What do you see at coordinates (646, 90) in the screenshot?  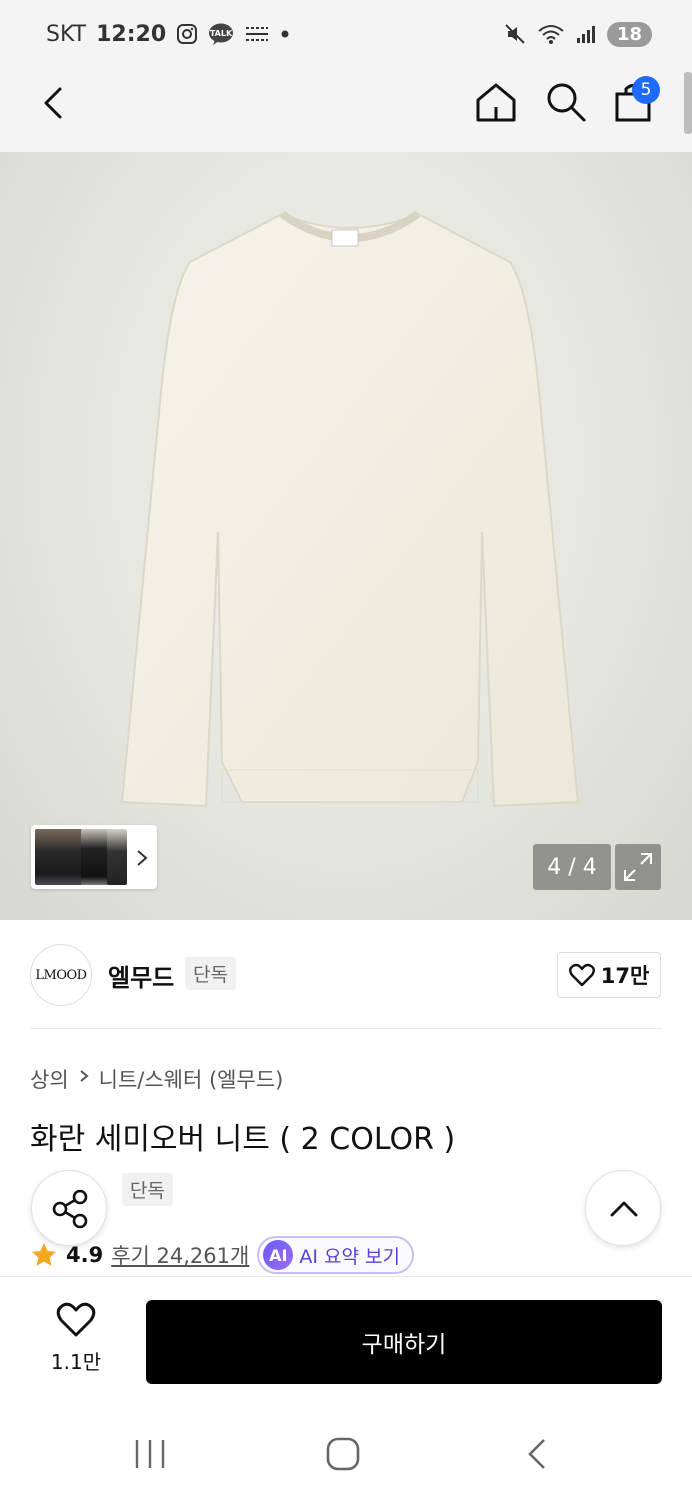 I see `cart-count-badge: 5` at bounding box center [646, 90].